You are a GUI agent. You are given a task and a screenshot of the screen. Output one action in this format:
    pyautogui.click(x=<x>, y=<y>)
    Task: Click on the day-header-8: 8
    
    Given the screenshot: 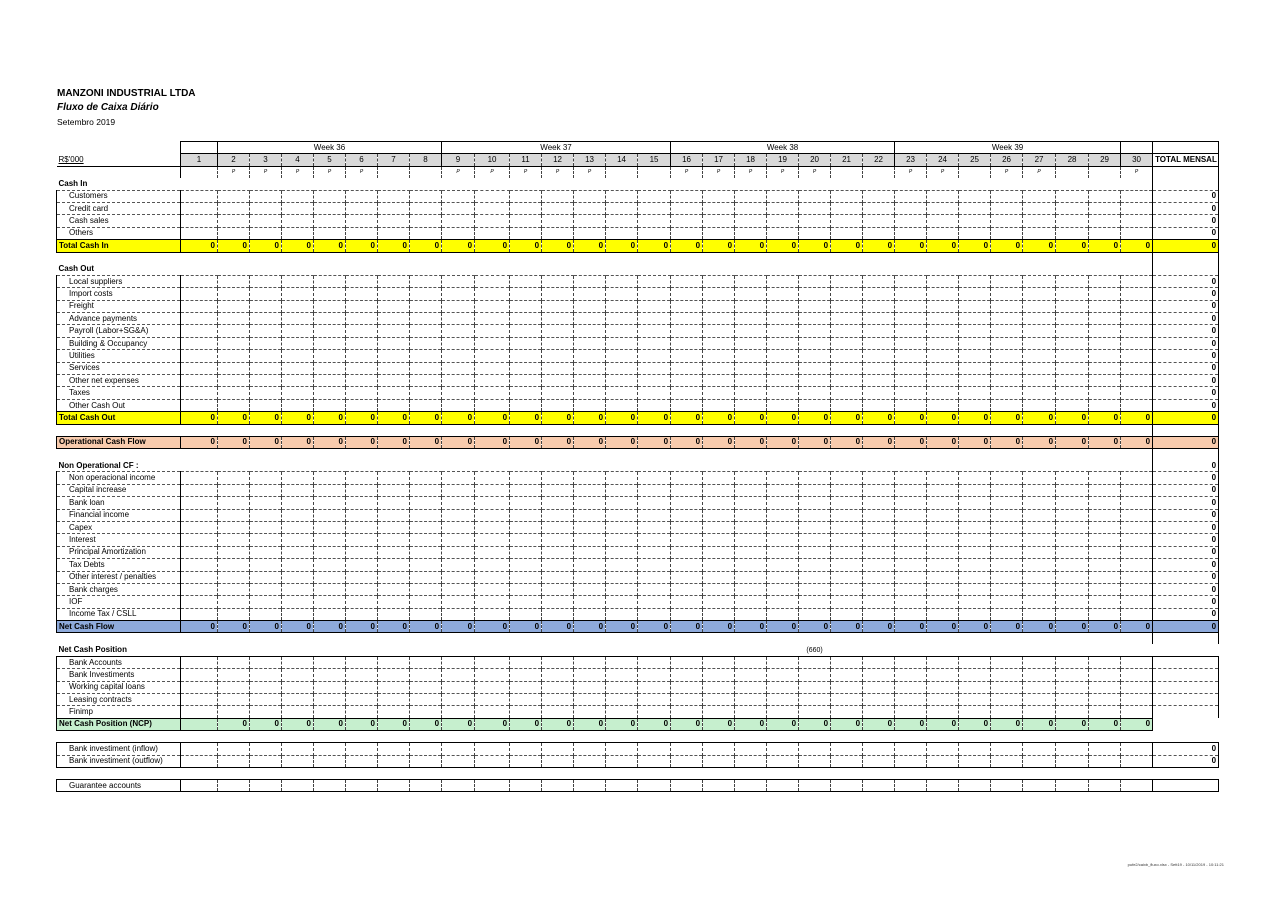 What is the action you would take?
    pyautogui.click(x=425, y=160)
    